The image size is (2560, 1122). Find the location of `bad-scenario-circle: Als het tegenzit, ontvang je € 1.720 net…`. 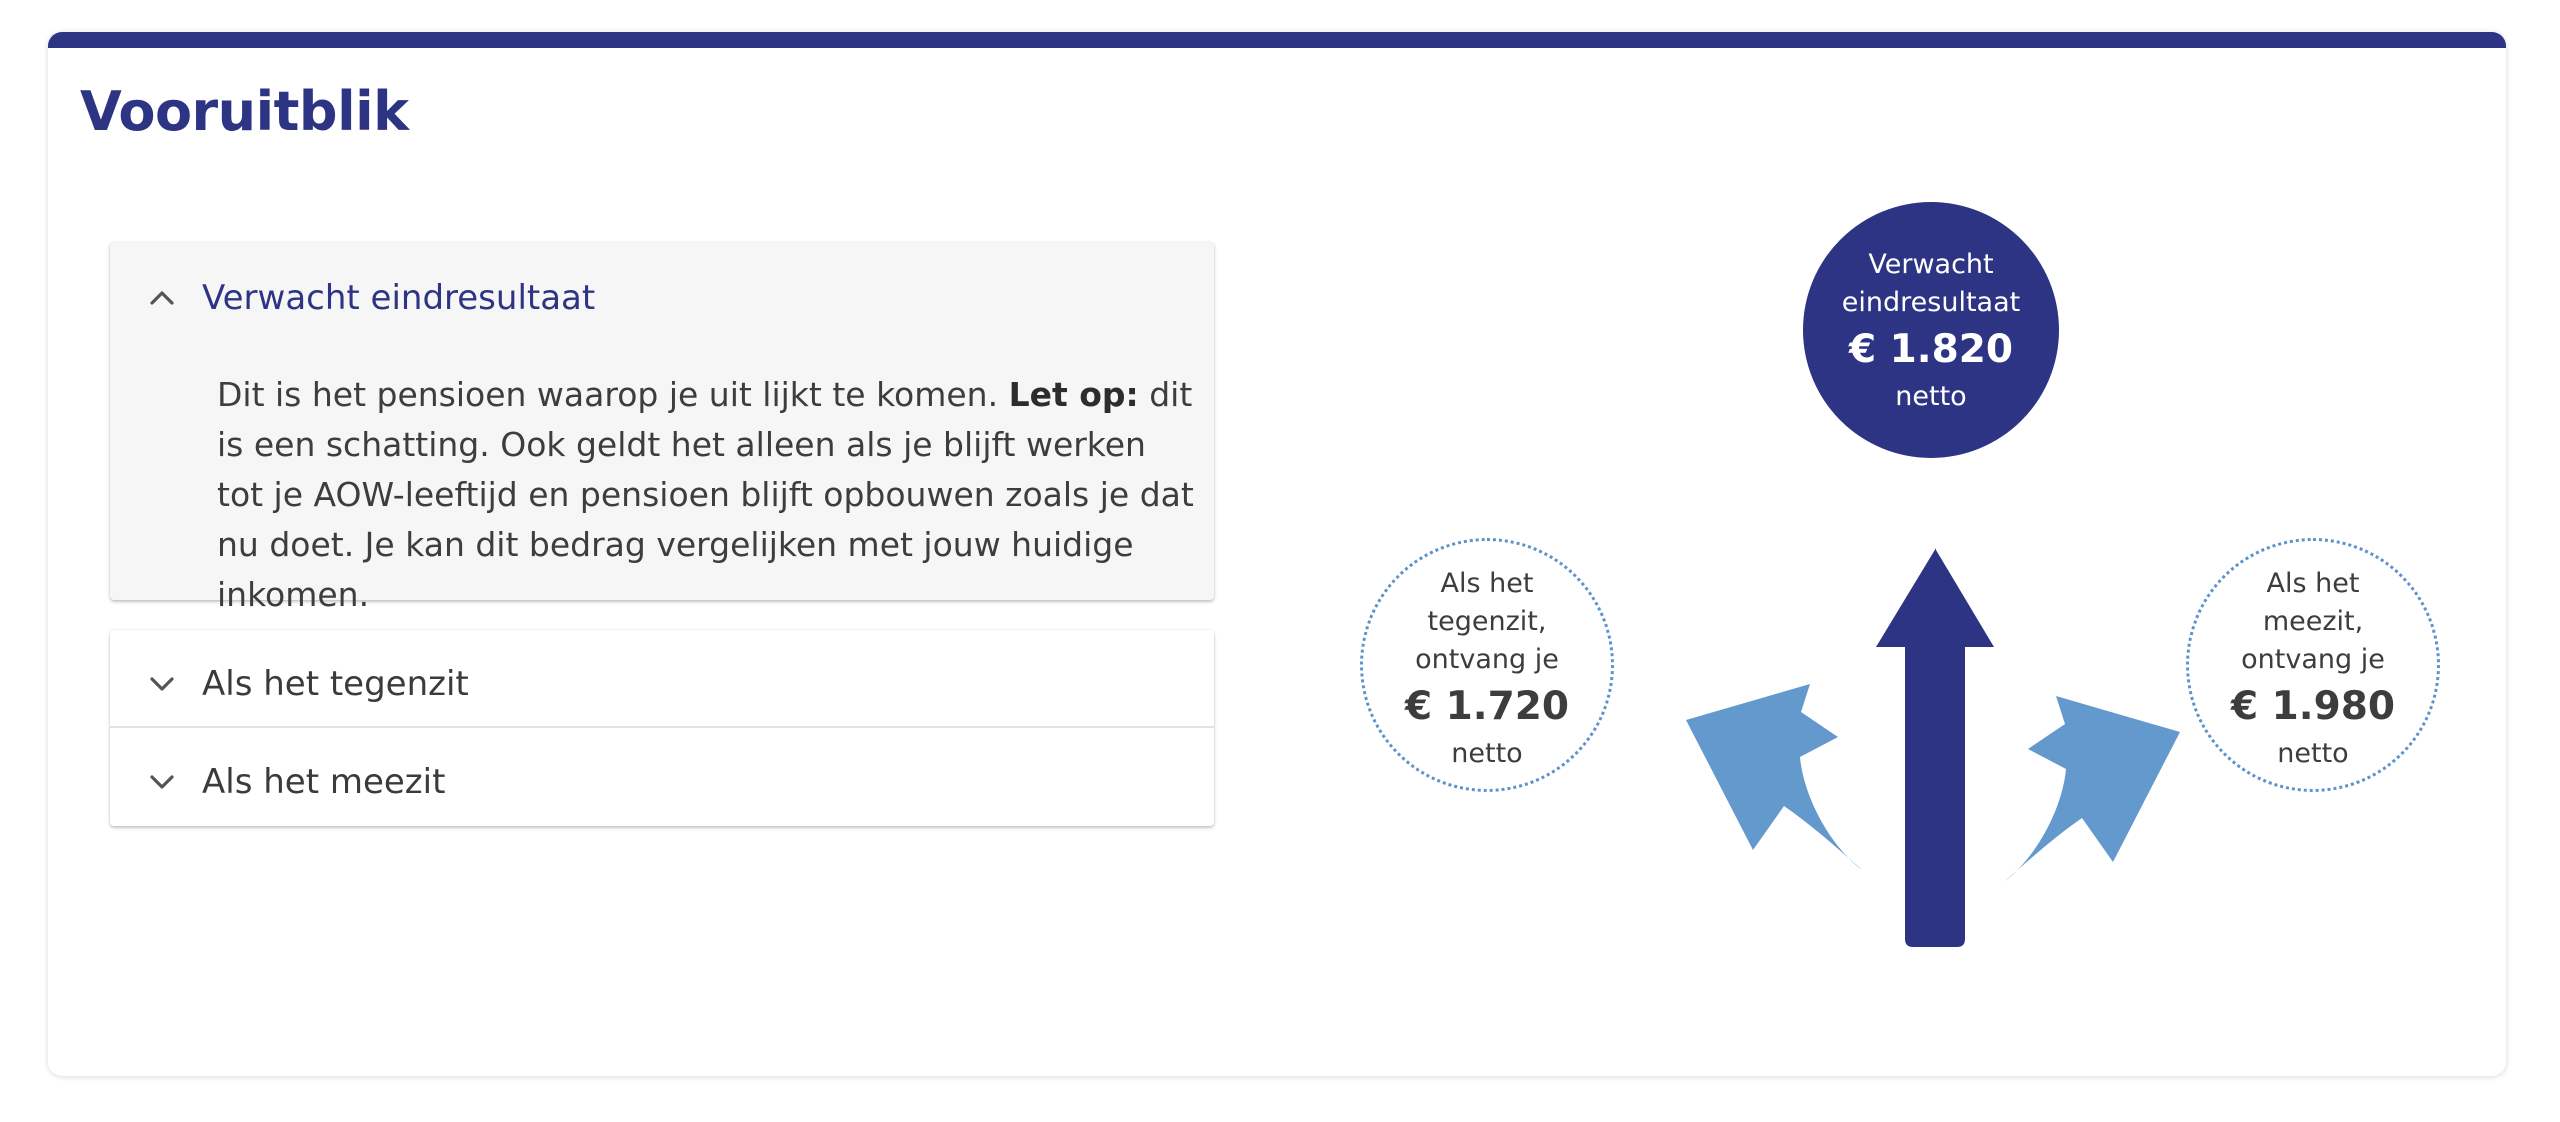

bad-scenario-circle: Als het tegenzit, ontvang je € 1.720 net… is located at coordinates (1487, 665).